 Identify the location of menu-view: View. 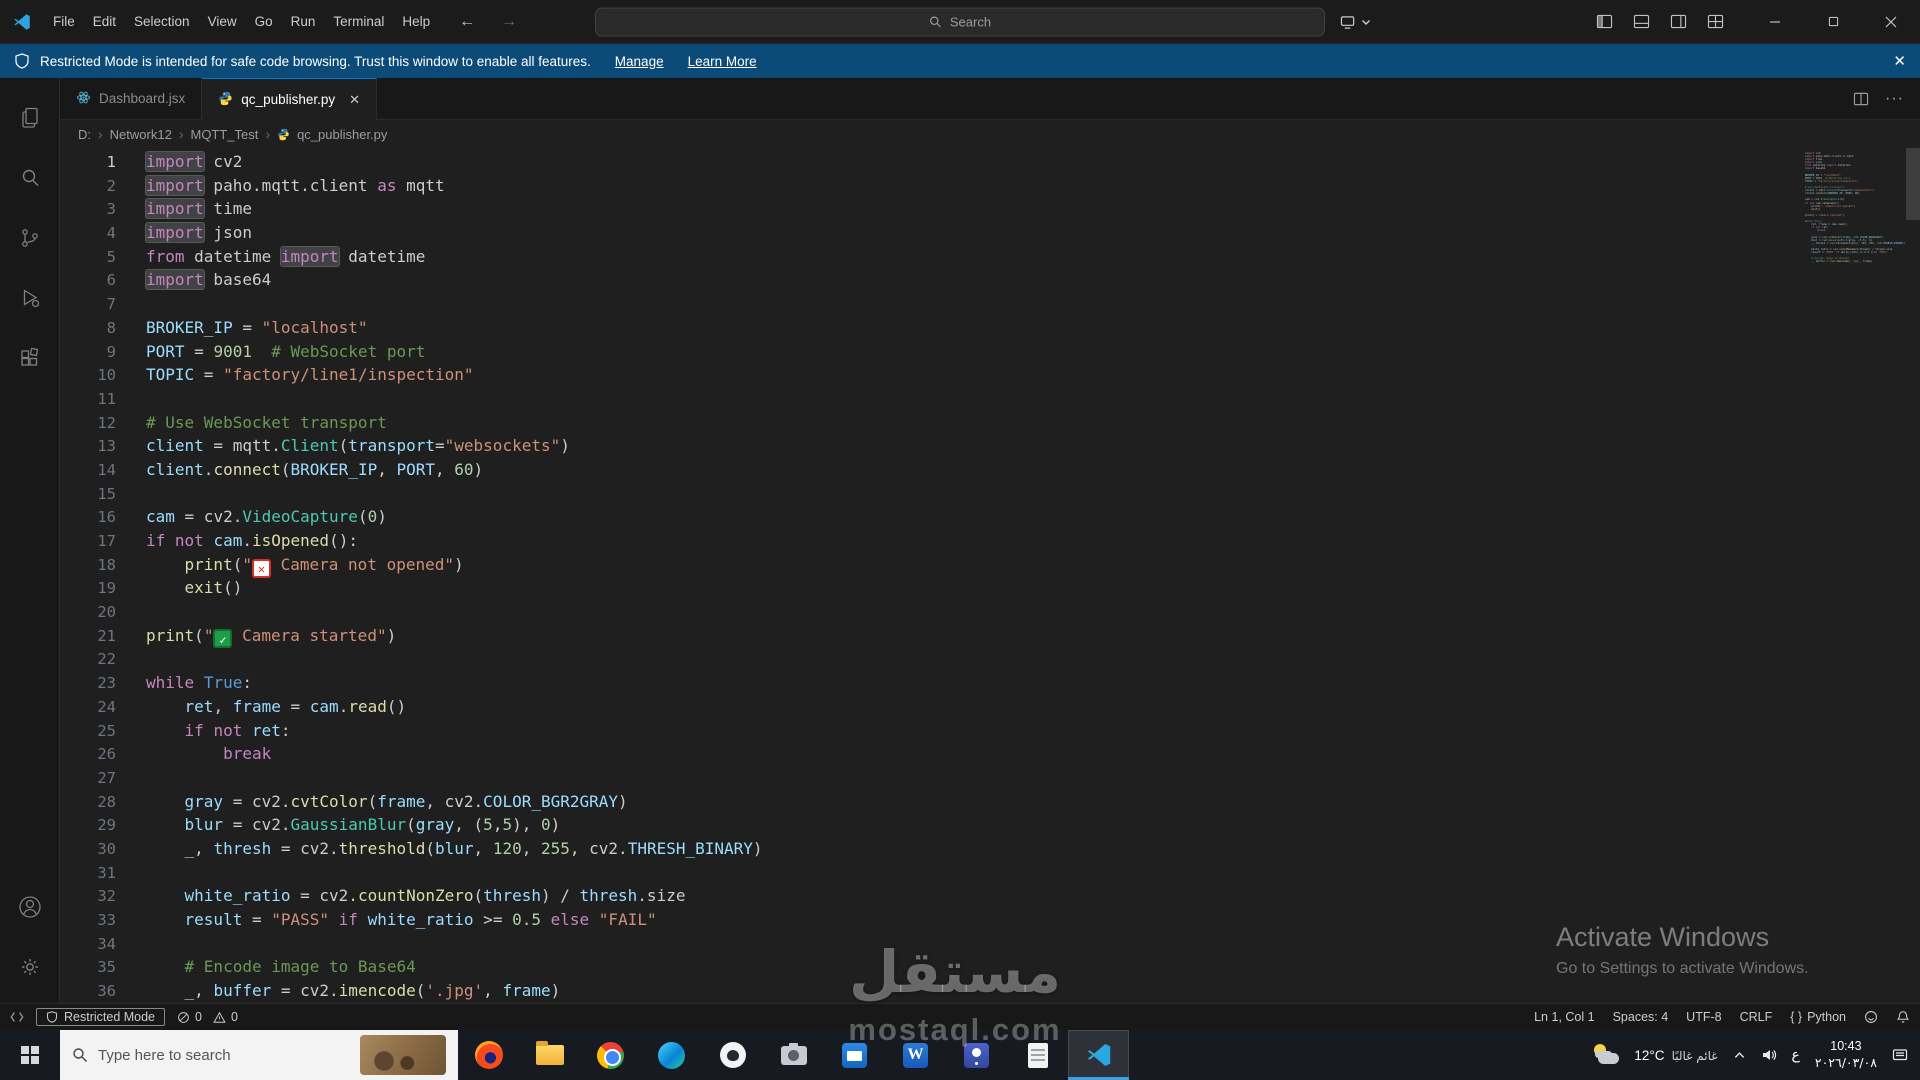
(222, 22).